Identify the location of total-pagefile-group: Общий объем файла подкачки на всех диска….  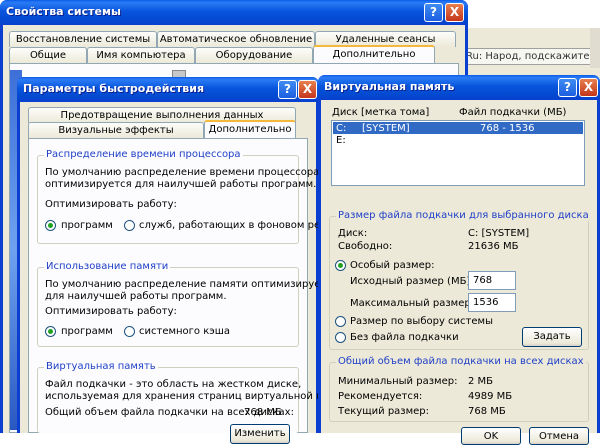
(459, 389).